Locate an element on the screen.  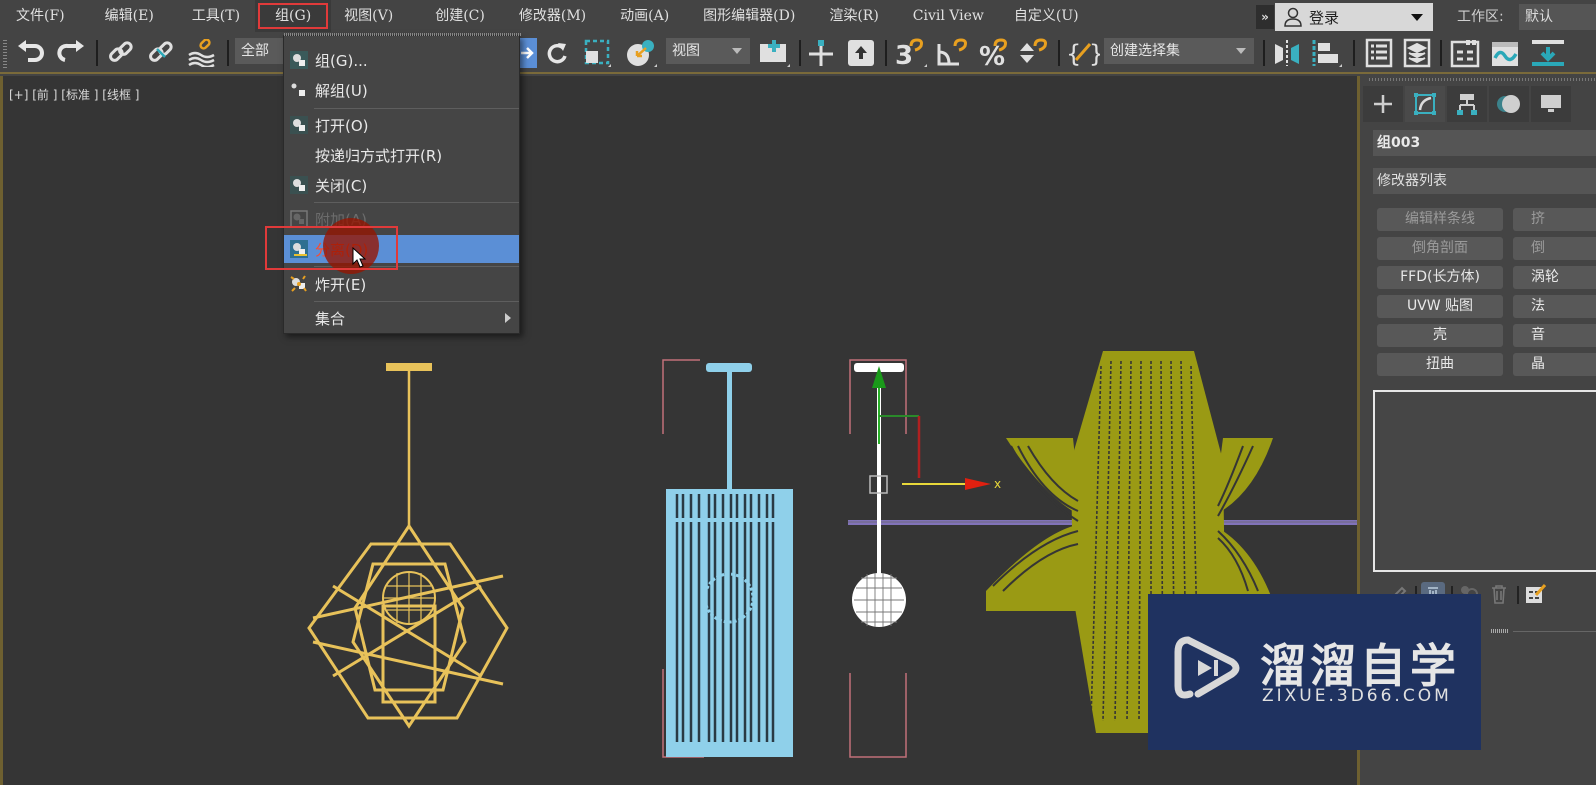
configure-modifier-sets-button is located at coordinates (1535, 594).